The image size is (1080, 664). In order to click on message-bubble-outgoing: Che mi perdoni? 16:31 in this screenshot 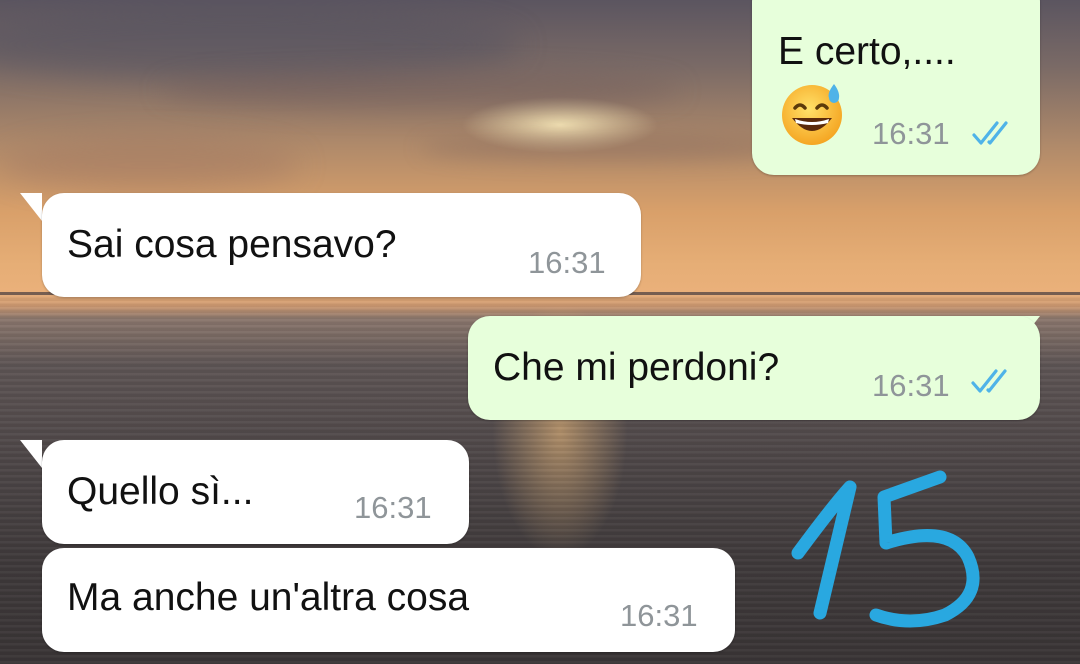, I will do `click(754, 368)`.